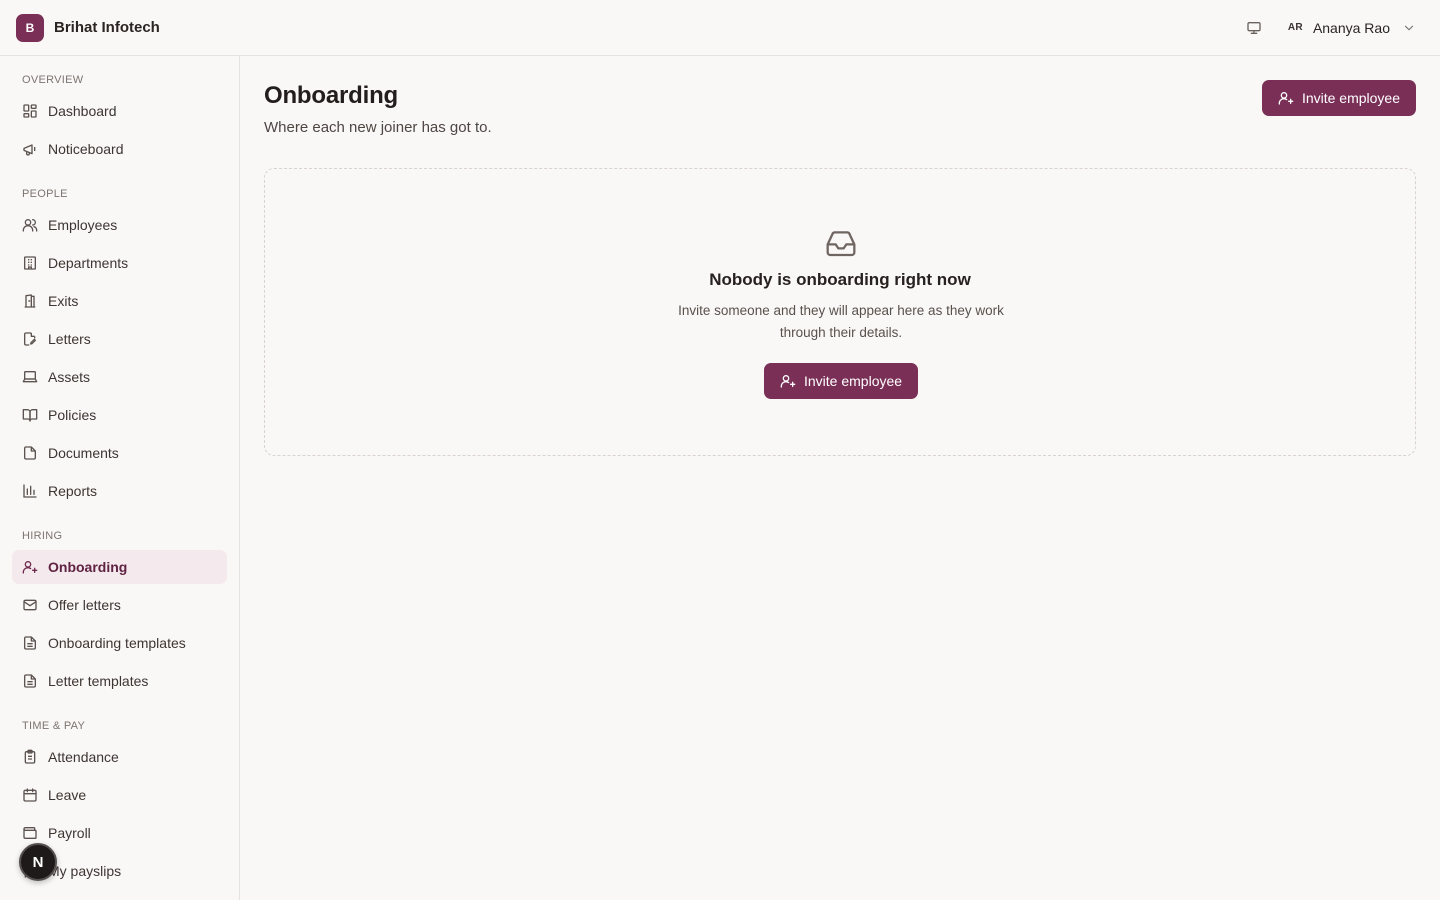 This screenshot has height=900, width=1440. I want to click on empty-state-invite-button: Invite employee, so click(841, 381).